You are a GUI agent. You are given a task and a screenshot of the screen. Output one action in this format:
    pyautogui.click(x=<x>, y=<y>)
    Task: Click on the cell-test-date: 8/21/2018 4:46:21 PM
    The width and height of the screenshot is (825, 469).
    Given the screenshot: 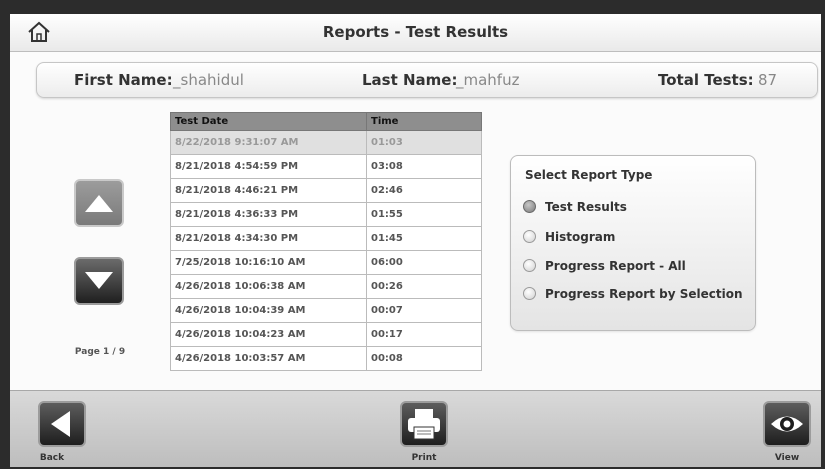 What is the action you would take?
    pyautogui.click(x=268, y=190)
    